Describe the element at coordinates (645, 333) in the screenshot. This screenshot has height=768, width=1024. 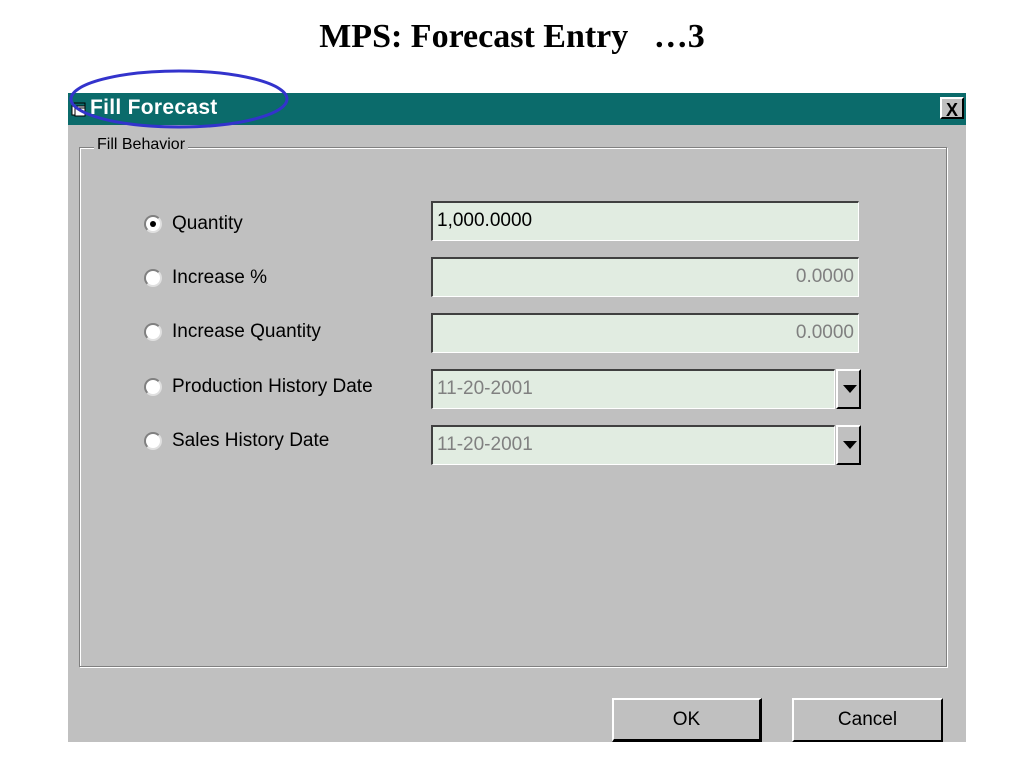
I see `increase-quantity-input: 0.0000` at that location.